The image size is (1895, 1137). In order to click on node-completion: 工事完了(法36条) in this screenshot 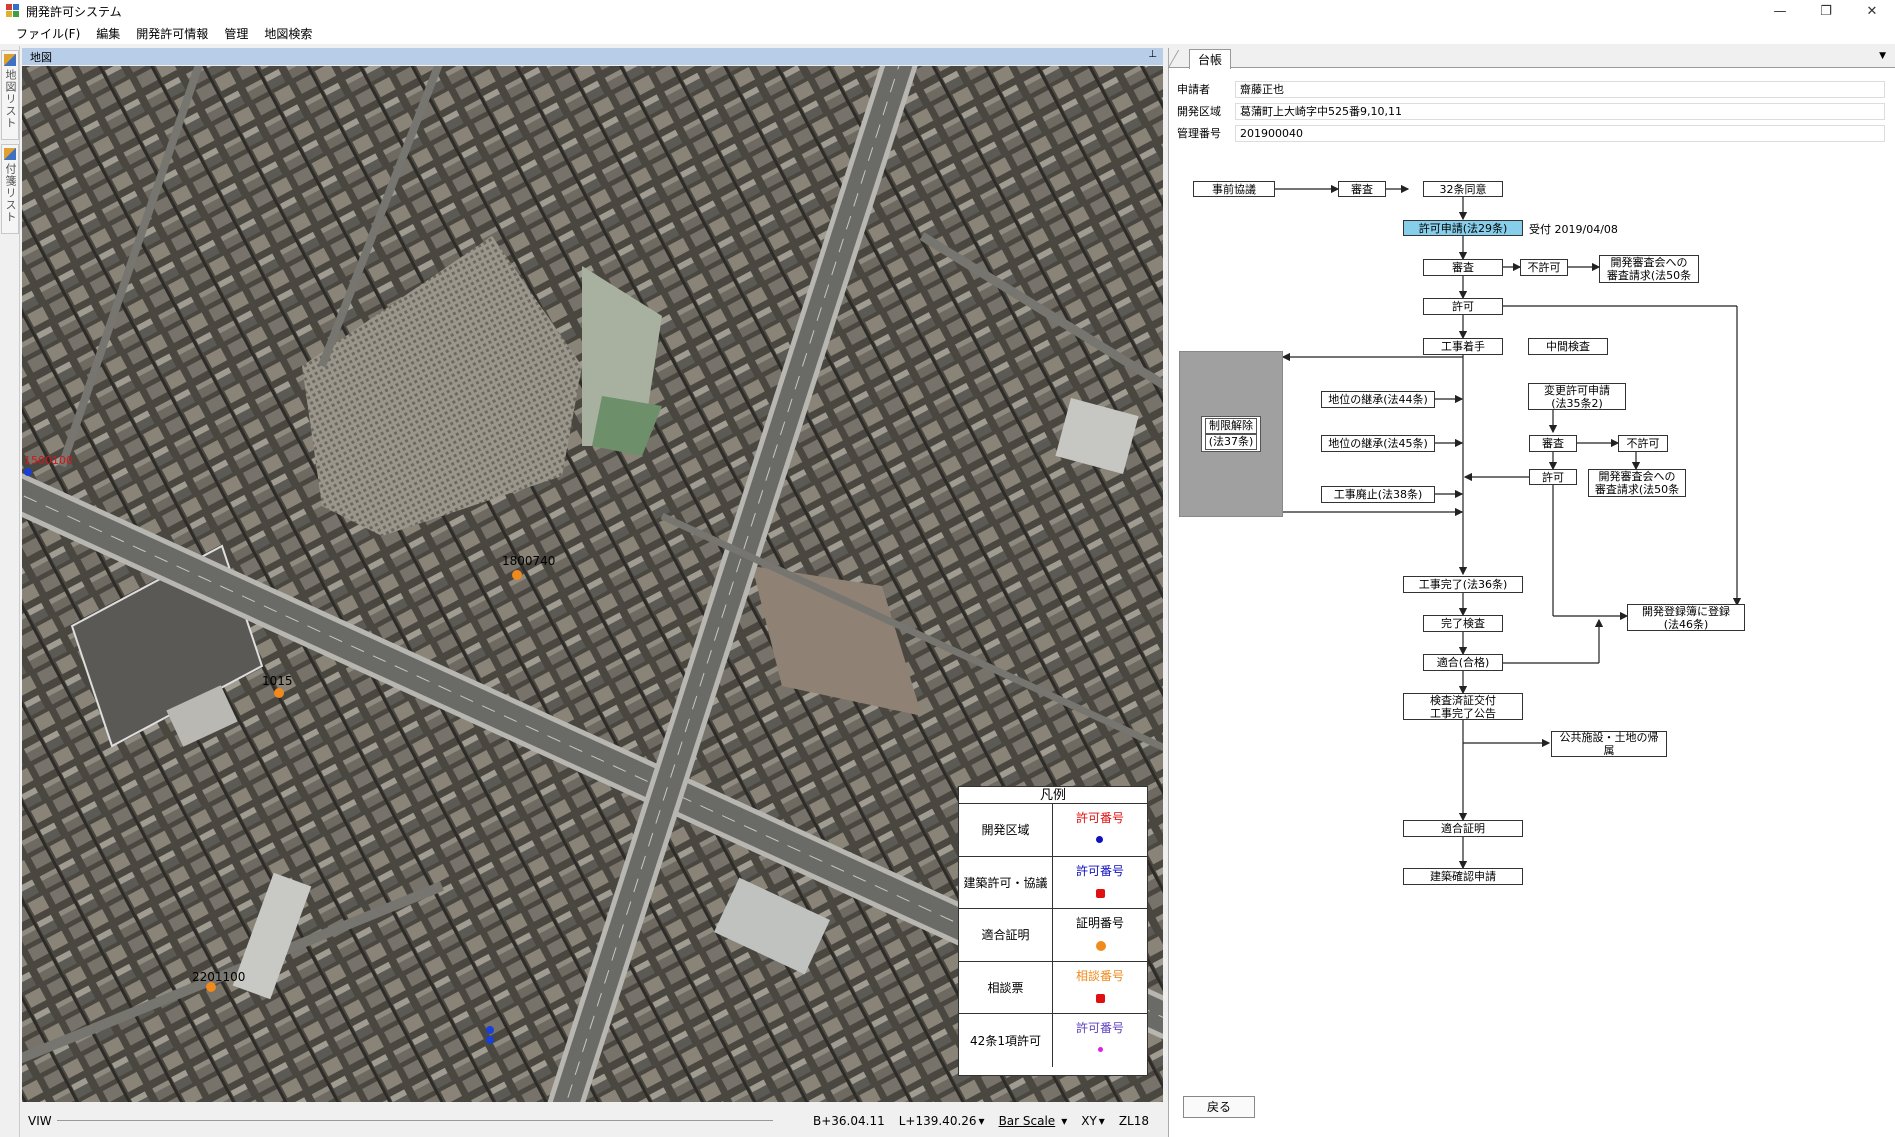, I will do `click(1463, 584)`.